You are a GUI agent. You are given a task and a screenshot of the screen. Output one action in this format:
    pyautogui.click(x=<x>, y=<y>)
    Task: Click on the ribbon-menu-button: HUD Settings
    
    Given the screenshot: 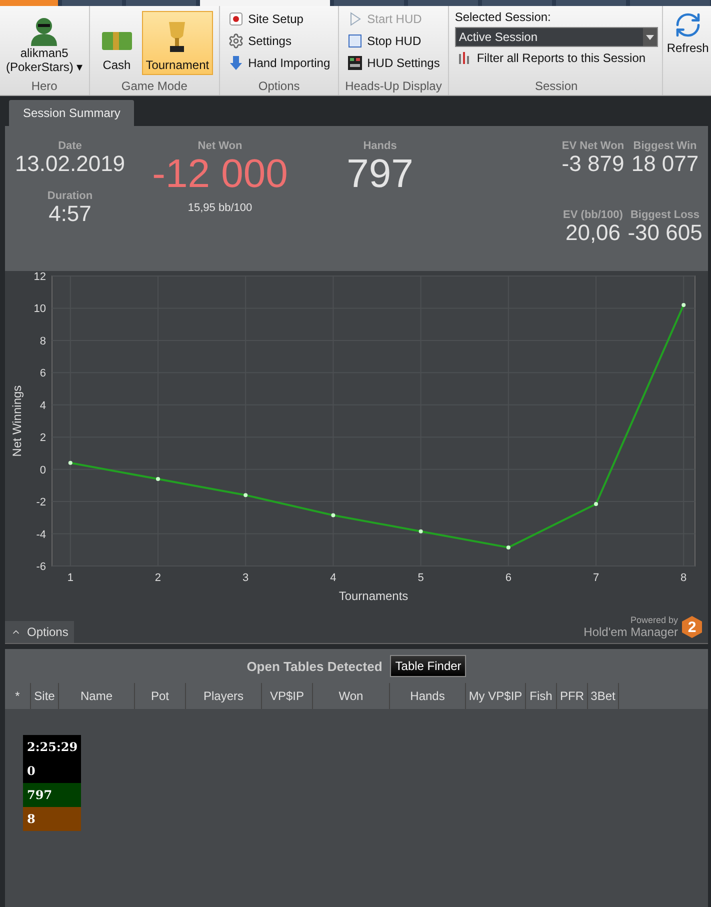 What is the action you would take?
    pyautogui.click(x=393, y=63)
    